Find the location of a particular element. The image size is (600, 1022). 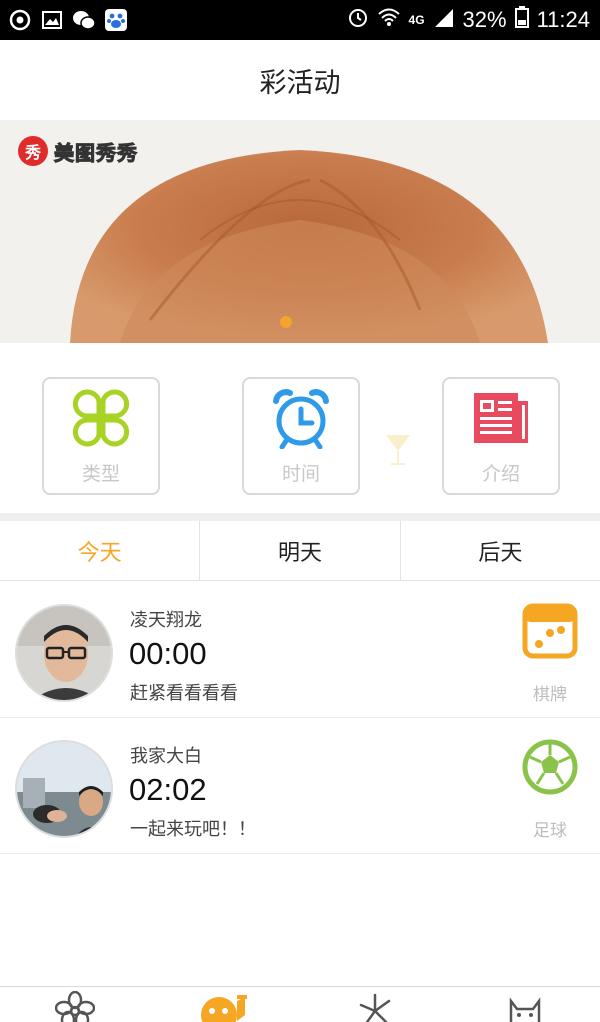

category-intro-label: 介绍 is located at coordinates (500, 474).